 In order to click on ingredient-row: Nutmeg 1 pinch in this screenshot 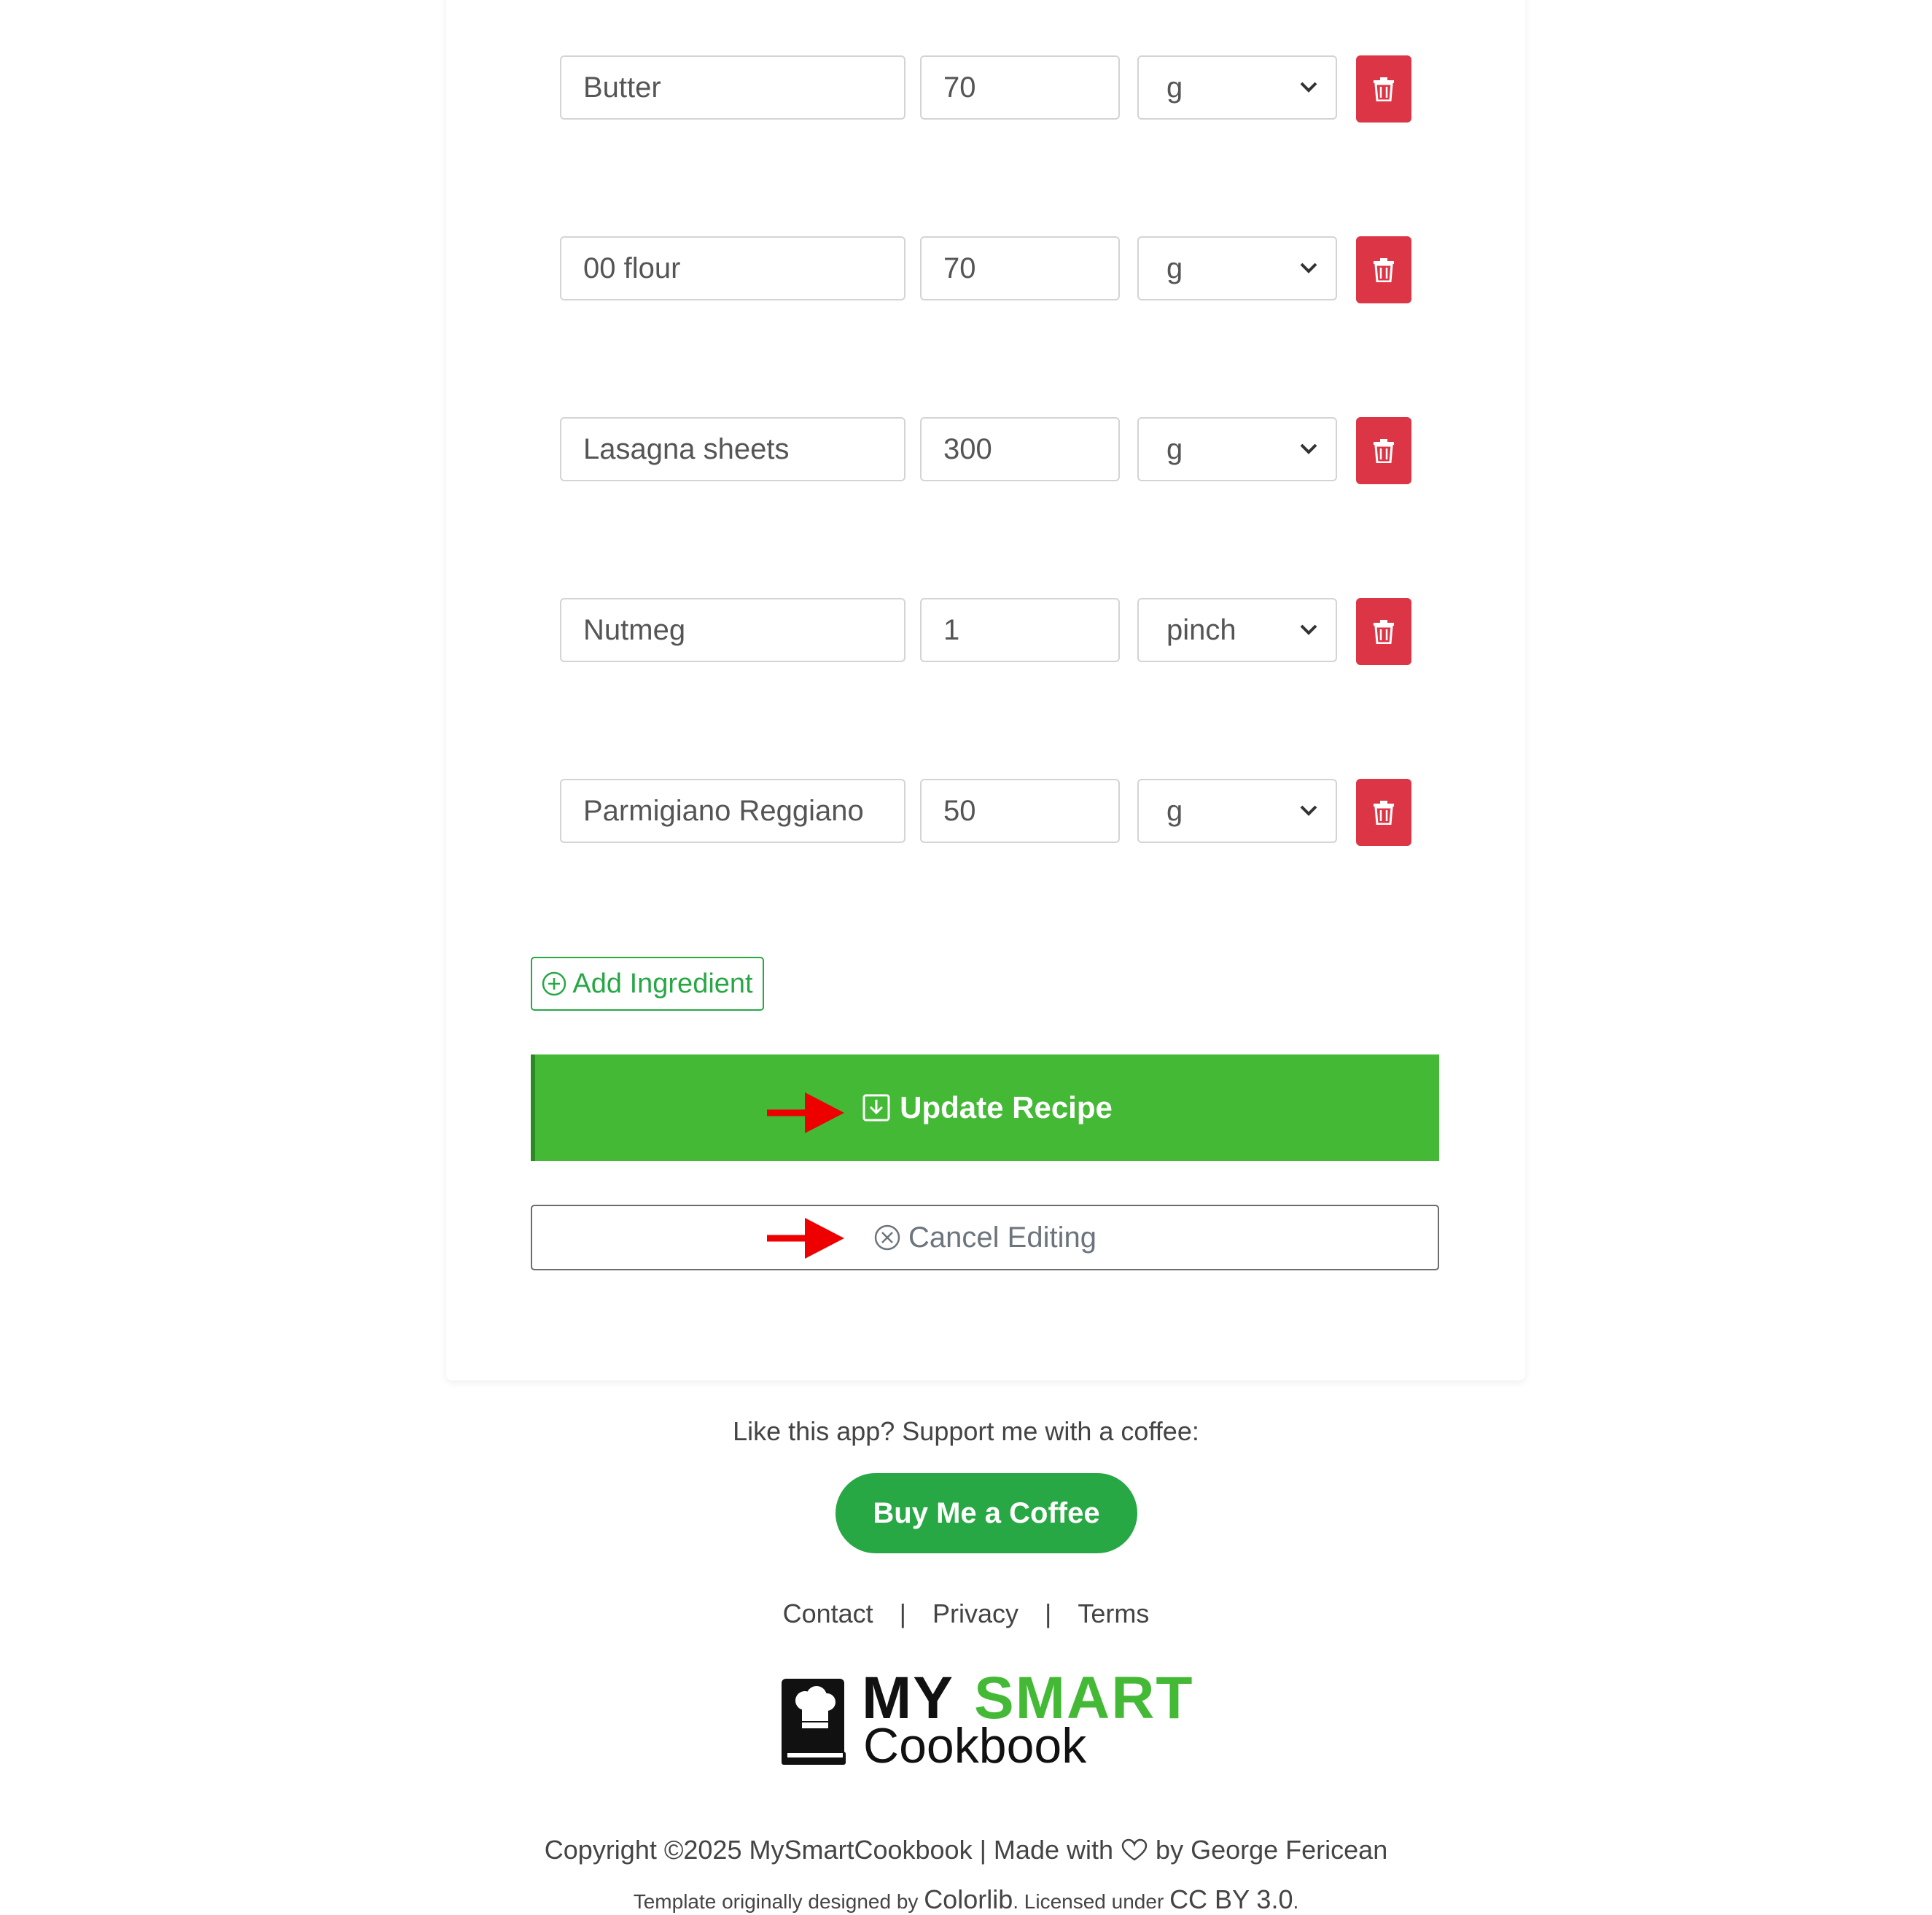, I will do `click(986, 632)`.